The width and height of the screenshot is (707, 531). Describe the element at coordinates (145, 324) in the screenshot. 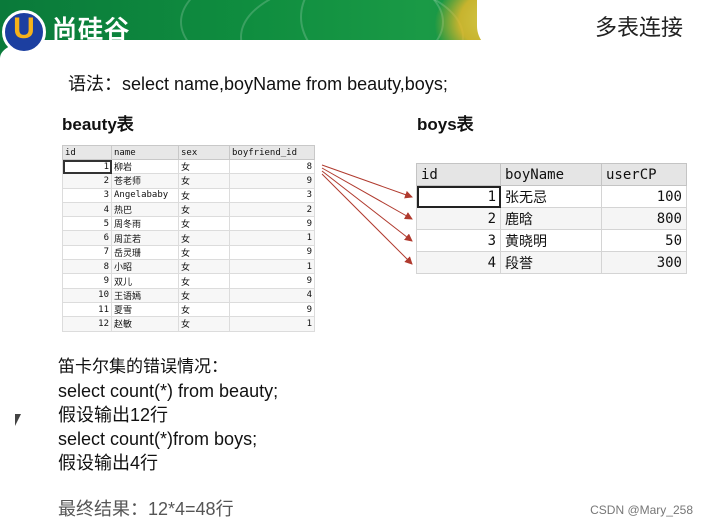

I see `table-cell: 赵敏` at that location.